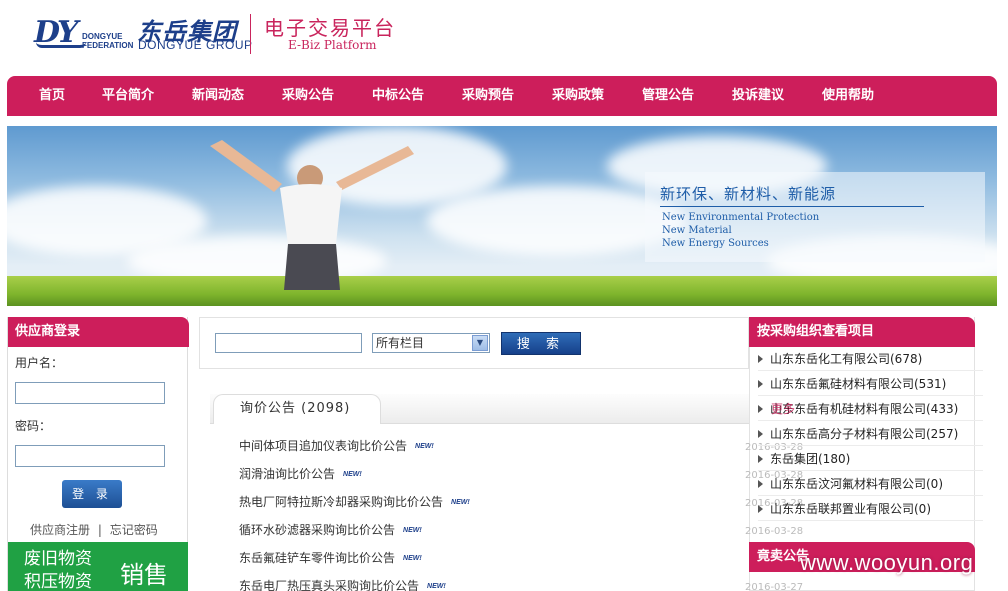 The width and height of the screenshot is (1008, 591). What do you see at coordinates (870, 459) in the screenshot?
I see `org-item: 东岳集团(180)` at bounding box center [870, 459].